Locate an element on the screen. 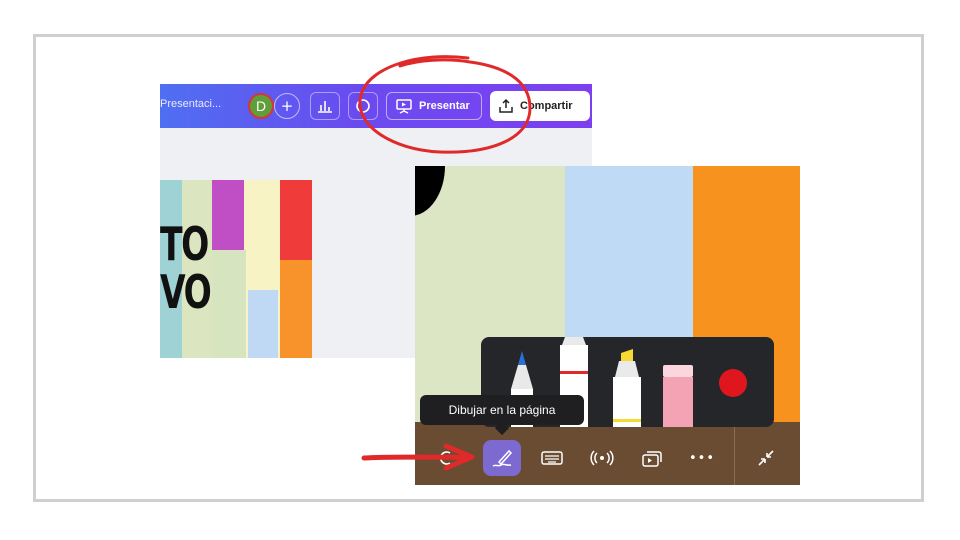 The height and width of the screenshot is (540, 960). highlighter-tool-icon is located at coordinates (627, 388).